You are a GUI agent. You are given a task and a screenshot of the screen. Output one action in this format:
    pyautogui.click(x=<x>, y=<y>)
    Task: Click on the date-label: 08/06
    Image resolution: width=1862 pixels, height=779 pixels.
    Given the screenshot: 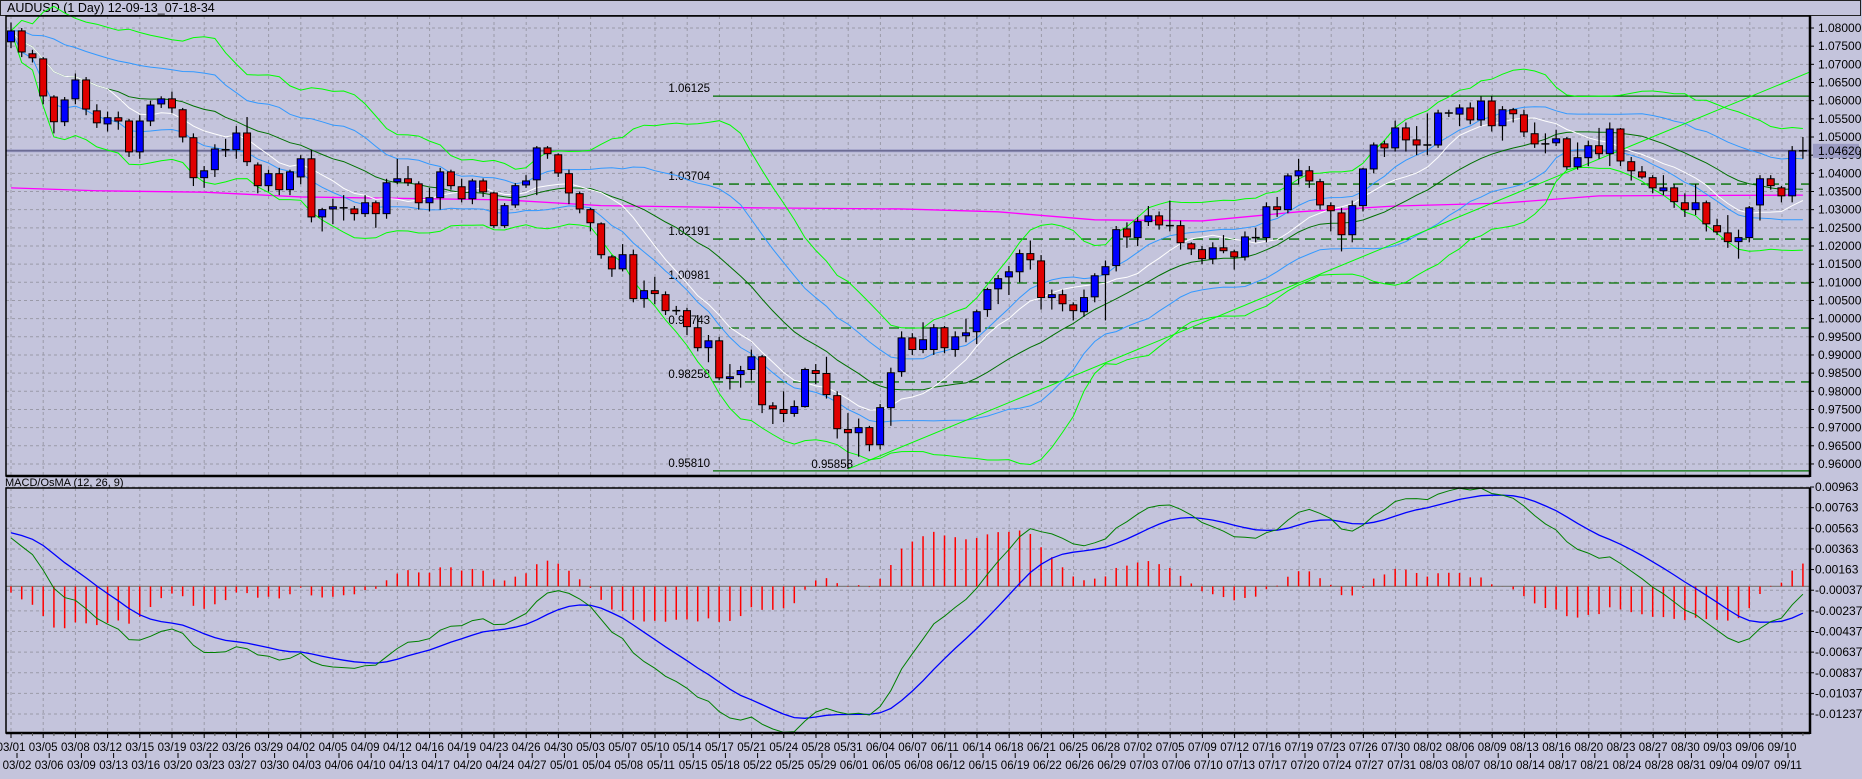 What is the action you would take?
    pyautogui.click(x=1460, y=748)
    